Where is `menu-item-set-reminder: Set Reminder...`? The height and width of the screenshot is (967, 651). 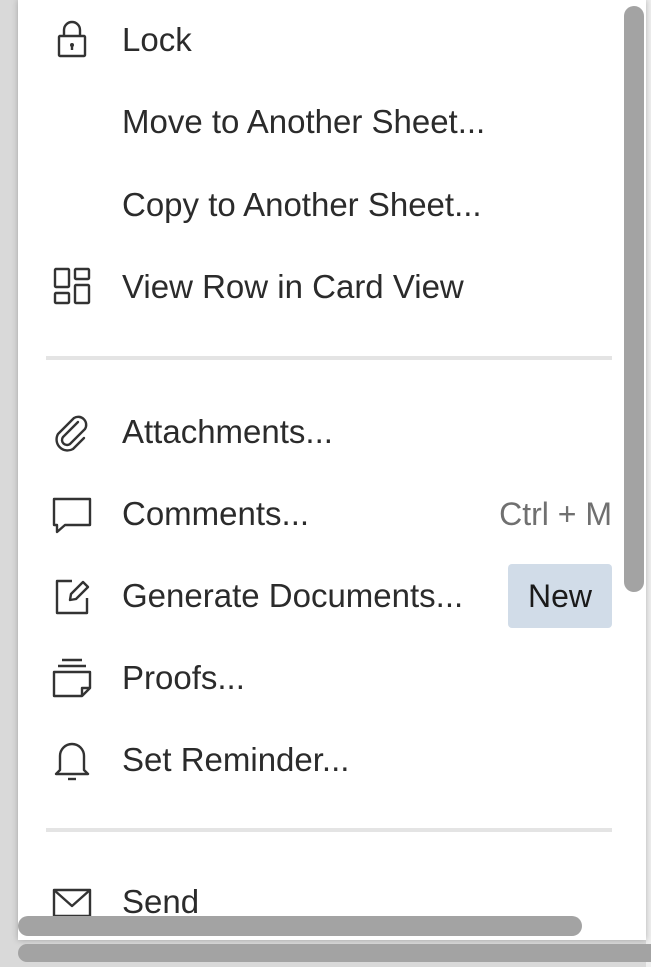
menu-item-set-reminder: Set Reminder... is located at coordinates (318, 760).